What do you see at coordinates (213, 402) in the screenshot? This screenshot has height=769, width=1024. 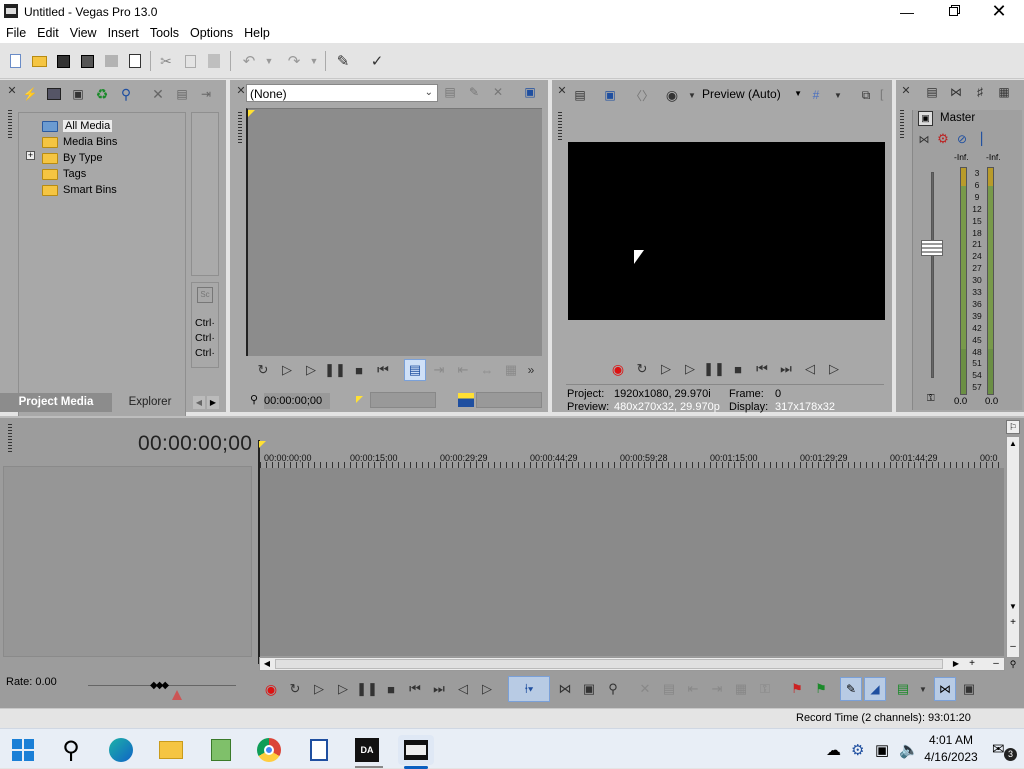 I see `tab-scroll-right-icon: ▶` at bounding box center [213, 402].